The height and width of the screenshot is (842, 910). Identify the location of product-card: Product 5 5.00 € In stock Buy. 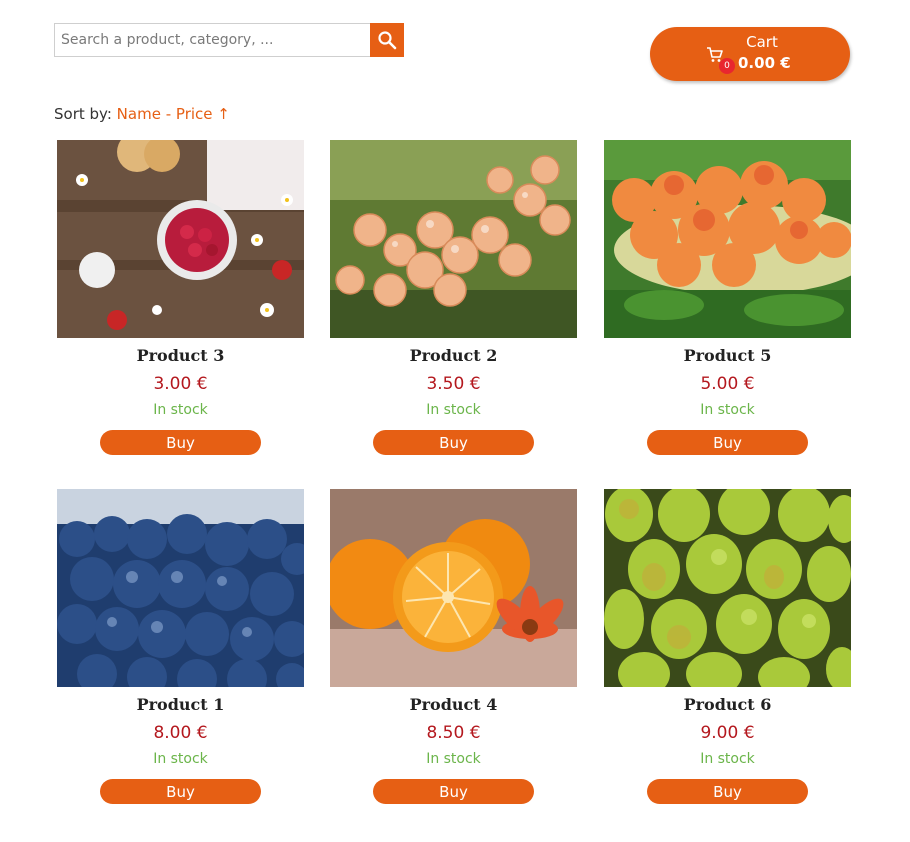
(727, 297).